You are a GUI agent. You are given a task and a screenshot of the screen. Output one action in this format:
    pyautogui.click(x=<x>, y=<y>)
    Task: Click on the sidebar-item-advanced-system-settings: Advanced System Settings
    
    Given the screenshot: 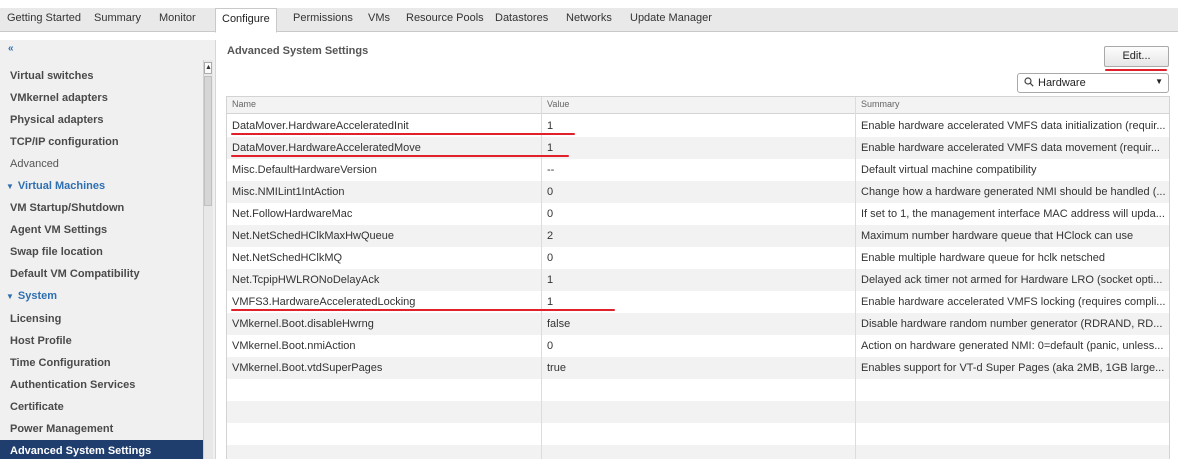 What is the action you would take?
    pyautogui.click(x=101, y=449)
    